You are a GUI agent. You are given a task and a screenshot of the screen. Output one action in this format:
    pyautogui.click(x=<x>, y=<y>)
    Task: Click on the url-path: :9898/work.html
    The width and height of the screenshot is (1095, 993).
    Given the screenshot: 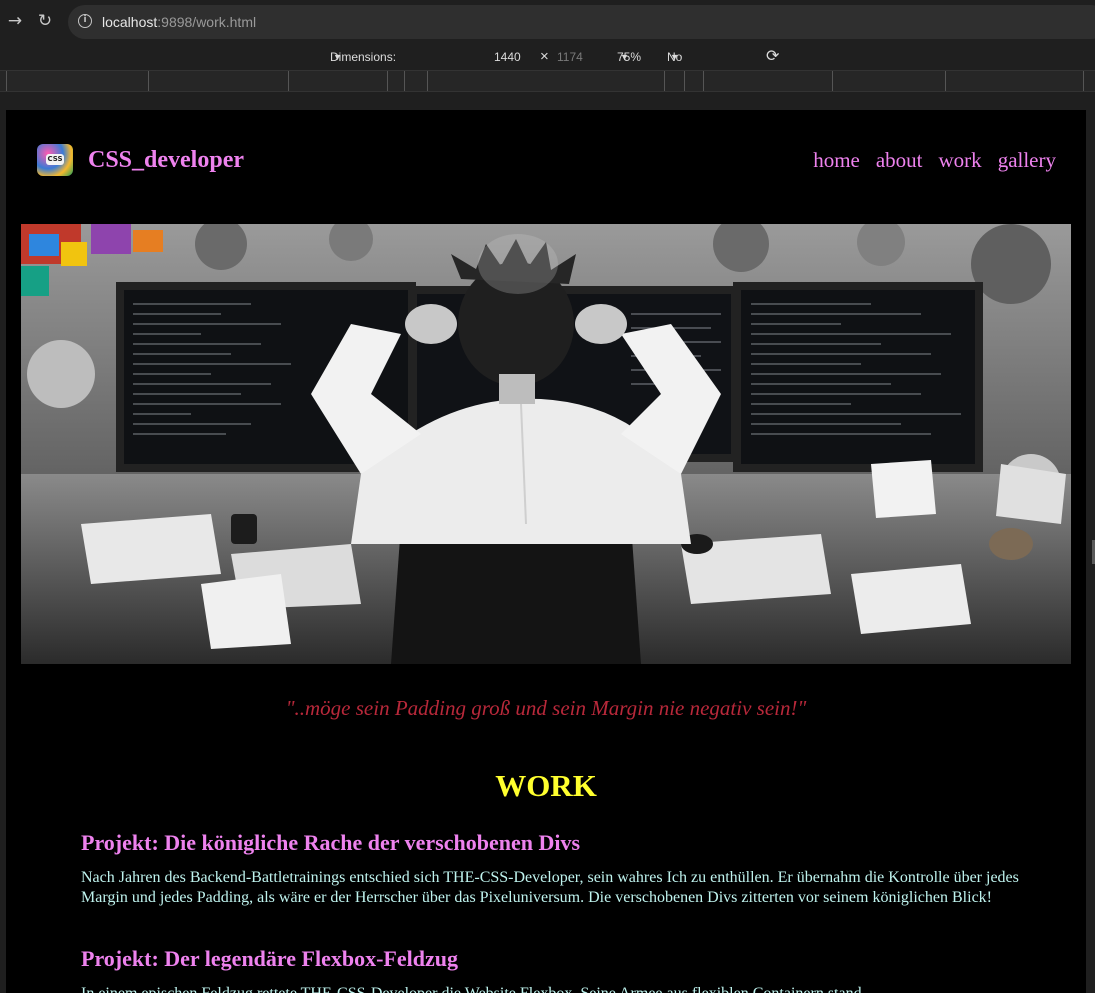 What is the action you would take?
    pyautogui.click(x=207, y=22)
    